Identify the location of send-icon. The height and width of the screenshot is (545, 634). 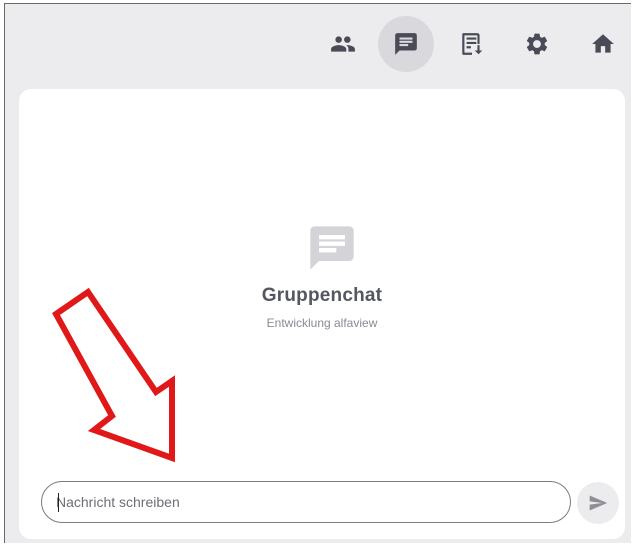
(598, 503).